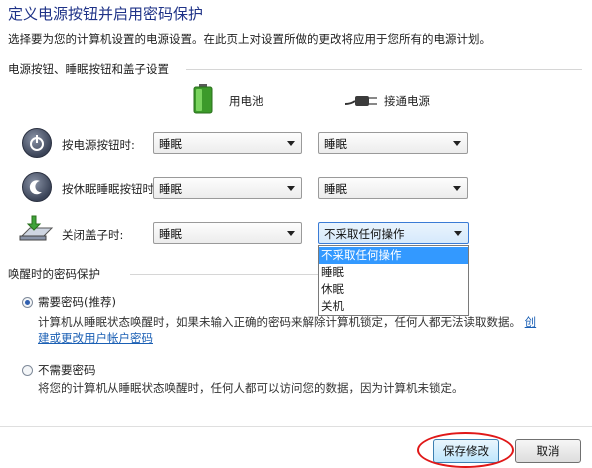  What do you see at coordinates (95, 338) in the screenshot?
I see `change-password-link: 建或更改用户帐户密码` at bounding box center [95, 338].